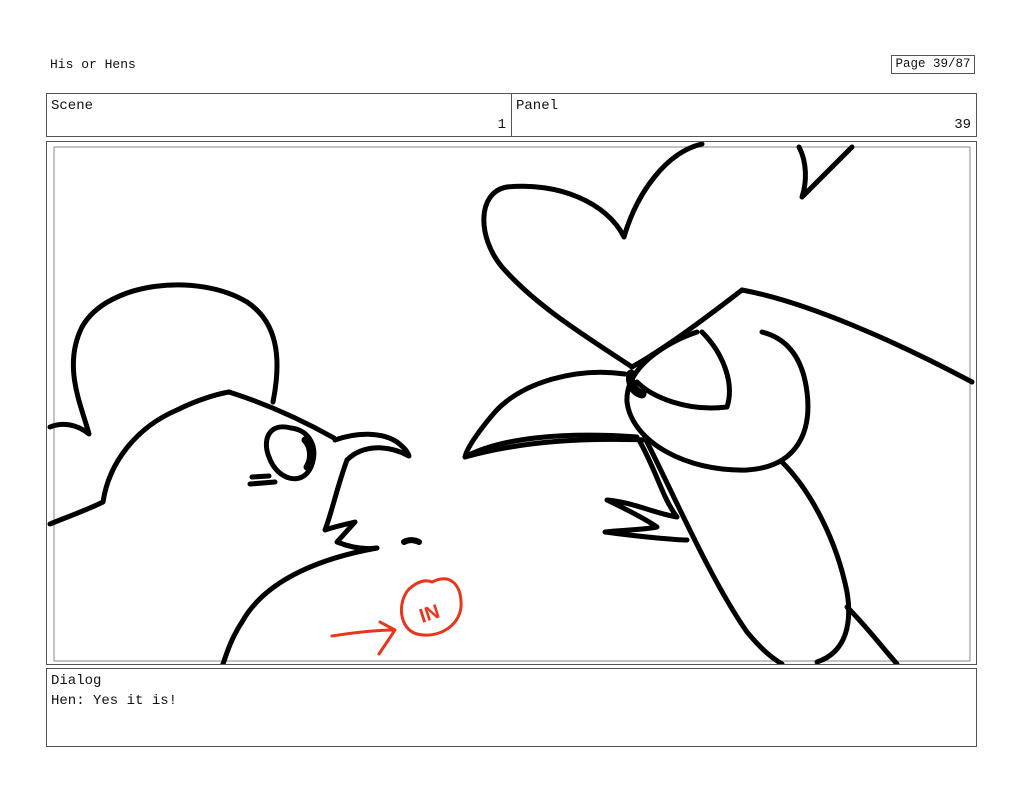 This screenshot has height=793, width=1024. I want to click on scene-number: 1, so click(501, 125).